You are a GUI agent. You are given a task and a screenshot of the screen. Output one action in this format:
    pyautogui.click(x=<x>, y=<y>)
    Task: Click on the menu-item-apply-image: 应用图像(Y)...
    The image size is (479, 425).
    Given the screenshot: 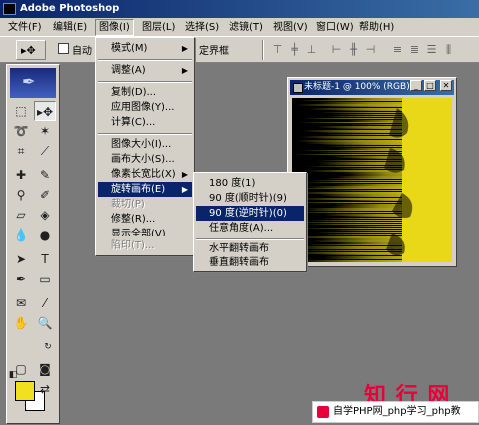 What is the action you would take?
    pyautogui.click(x=145, y=107)
    